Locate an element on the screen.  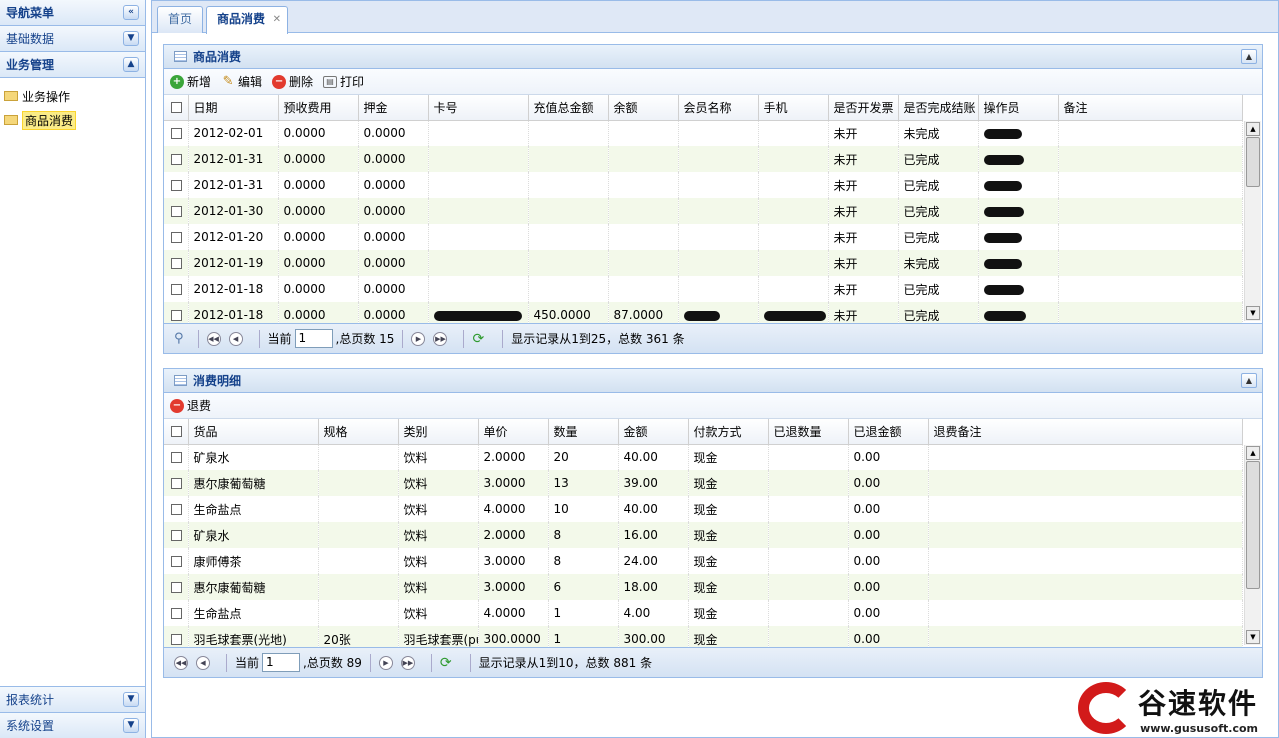
section-business-management: 业务管理 ▲ is located at coordinates (72, 65).